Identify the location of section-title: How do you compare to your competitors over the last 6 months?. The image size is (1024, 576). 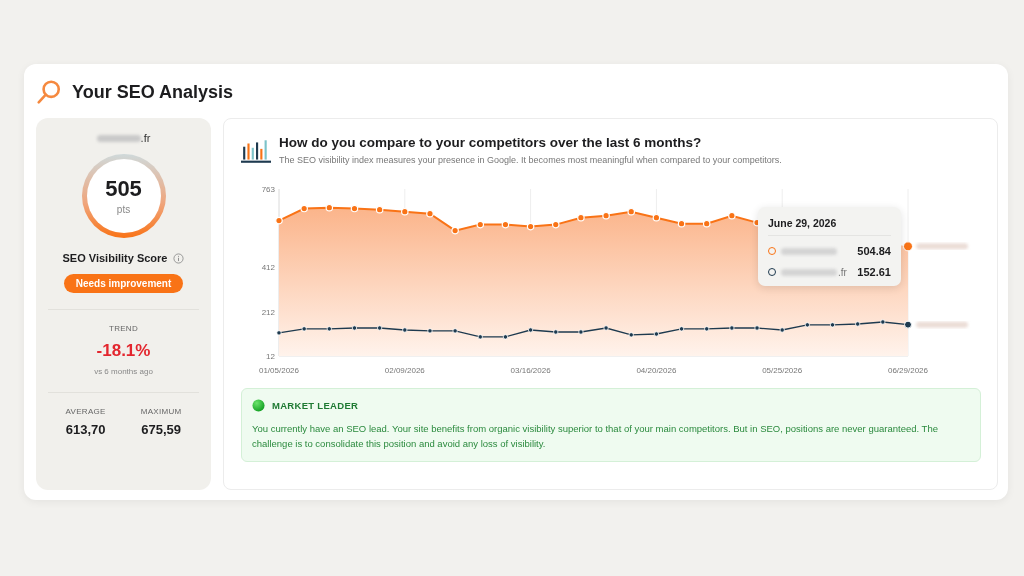
(491, 142).